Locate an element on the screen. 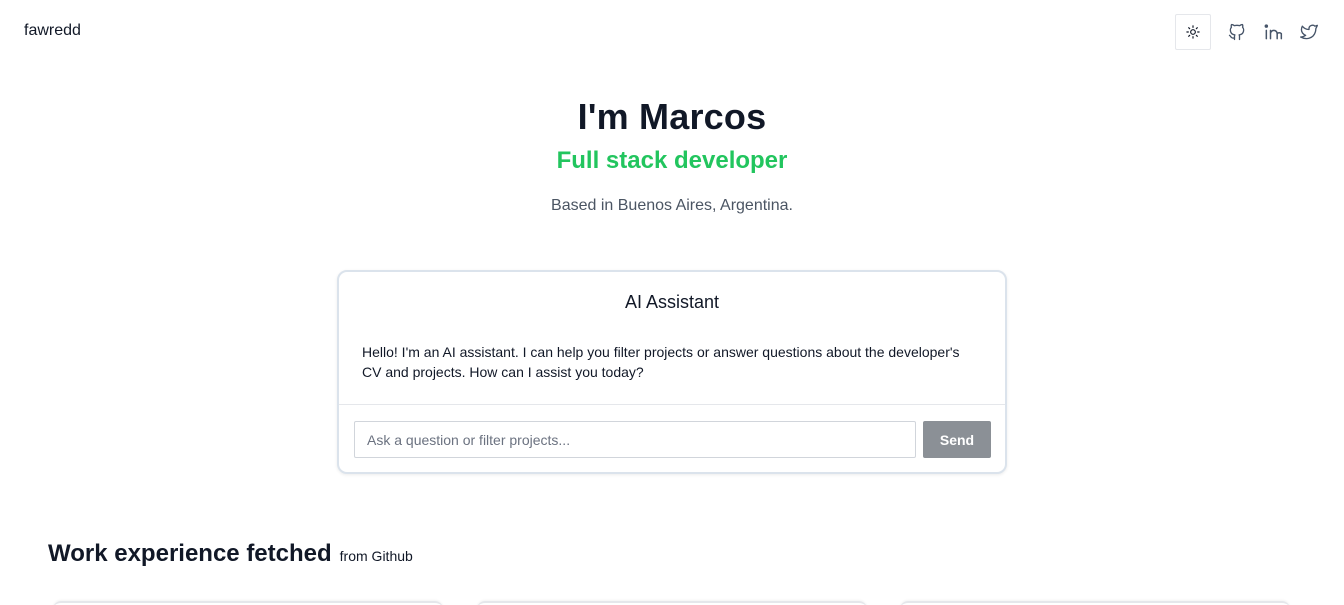  linkedin-link is located at coordinates (1273, 32).